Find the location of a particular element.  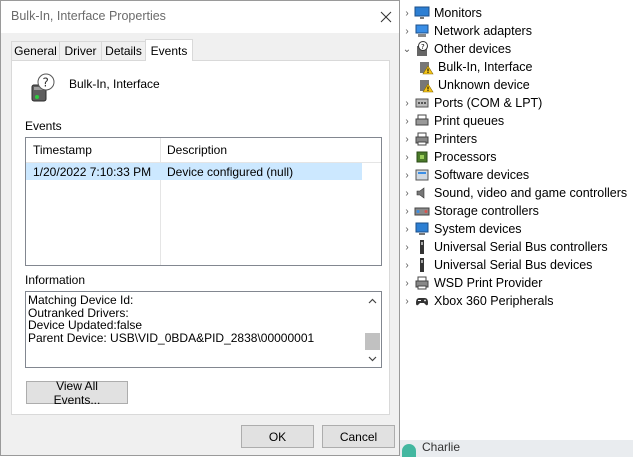

tree-item-label: Printers is located at coordinates (456, 139).